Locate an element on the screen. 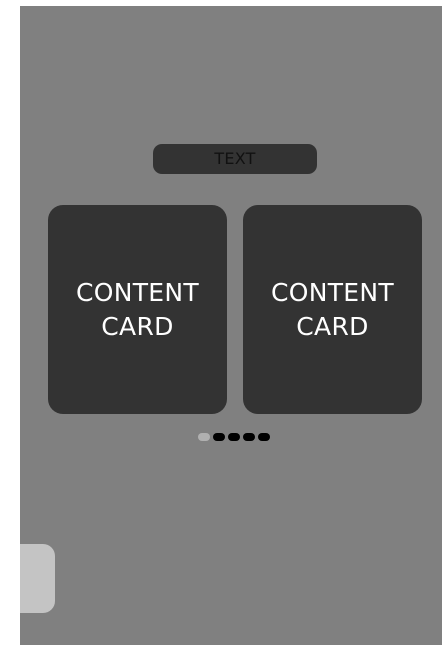  page-dot-active is located at coordinates (204, 437).